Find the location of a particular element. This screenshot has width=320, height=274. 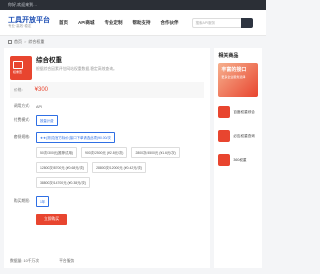

related-sidebar: 相关商品 丰富的接口 更多企业服务选择 百度权重综合 必应权重查询 360权重 is located at coordinates (238, 158).